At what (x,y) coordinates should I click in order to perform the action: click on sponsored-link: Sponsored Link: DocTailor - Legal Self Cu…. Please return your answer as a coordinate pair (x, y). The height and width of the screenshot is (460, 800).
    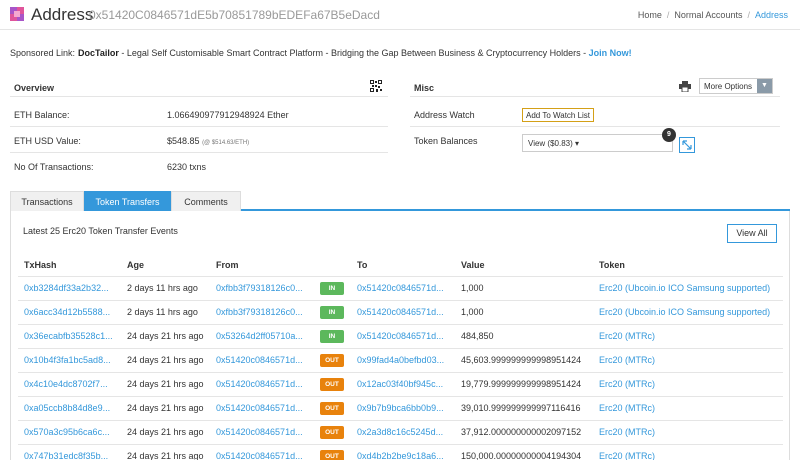
    Looking at the image, I should click on (321, 53).